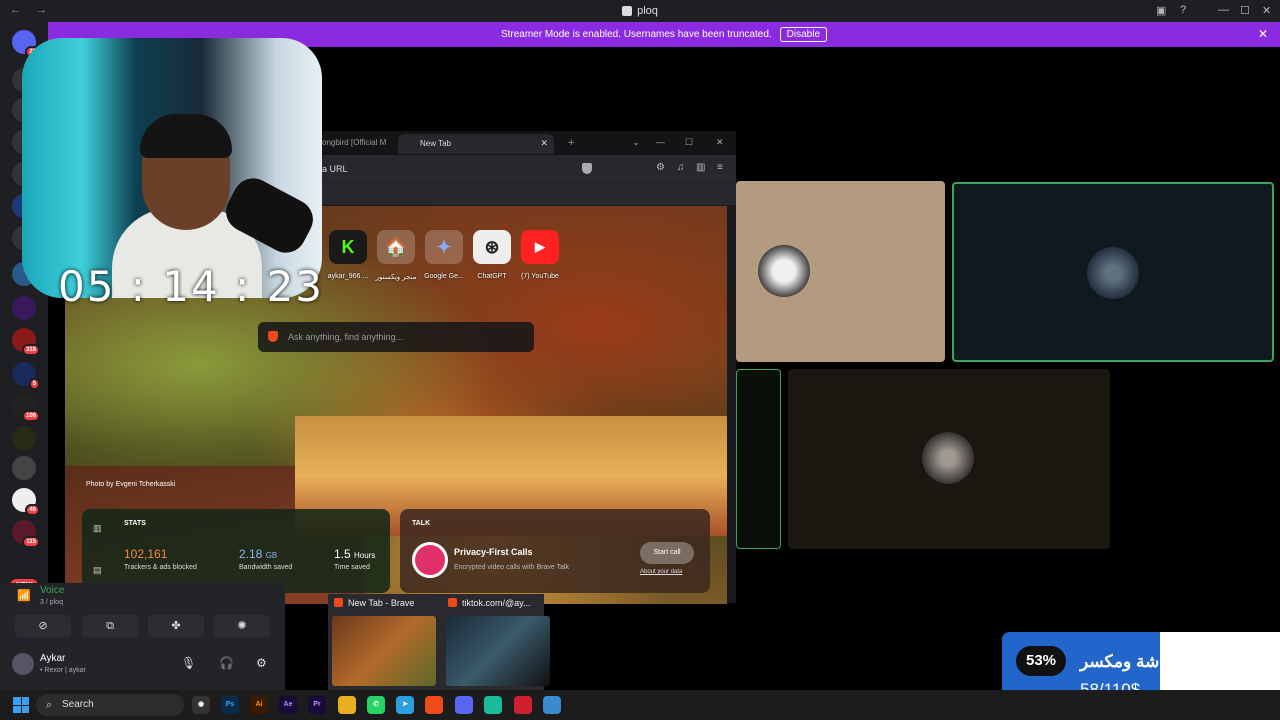  I want to click on premiere-icon: Pr, so click(317, 705).